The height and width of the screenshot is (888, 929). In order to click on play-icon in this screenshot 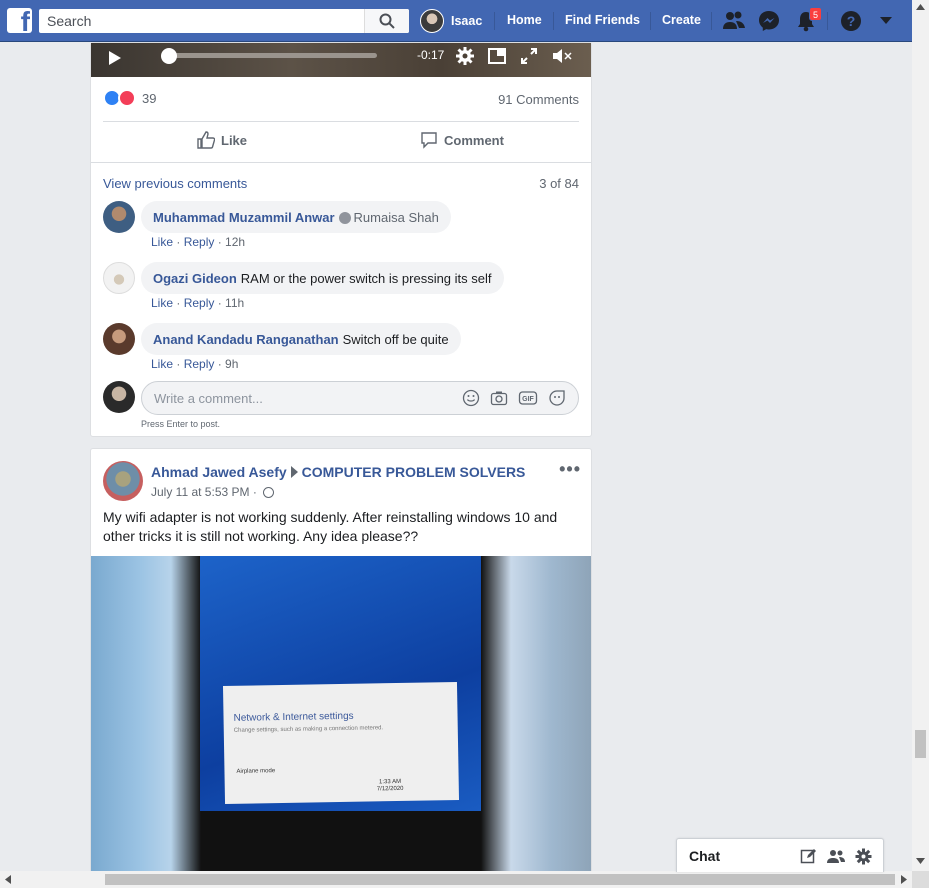, I will do `click(115, 58)`.